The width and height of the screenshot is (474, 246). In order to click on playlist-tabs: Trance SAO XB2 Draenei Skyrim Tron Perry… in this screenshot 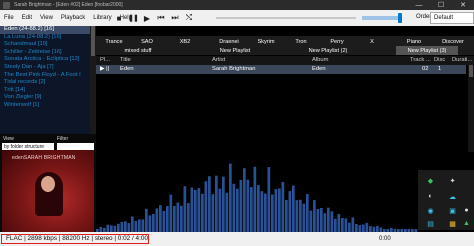, I will do `click(285, 45)`.